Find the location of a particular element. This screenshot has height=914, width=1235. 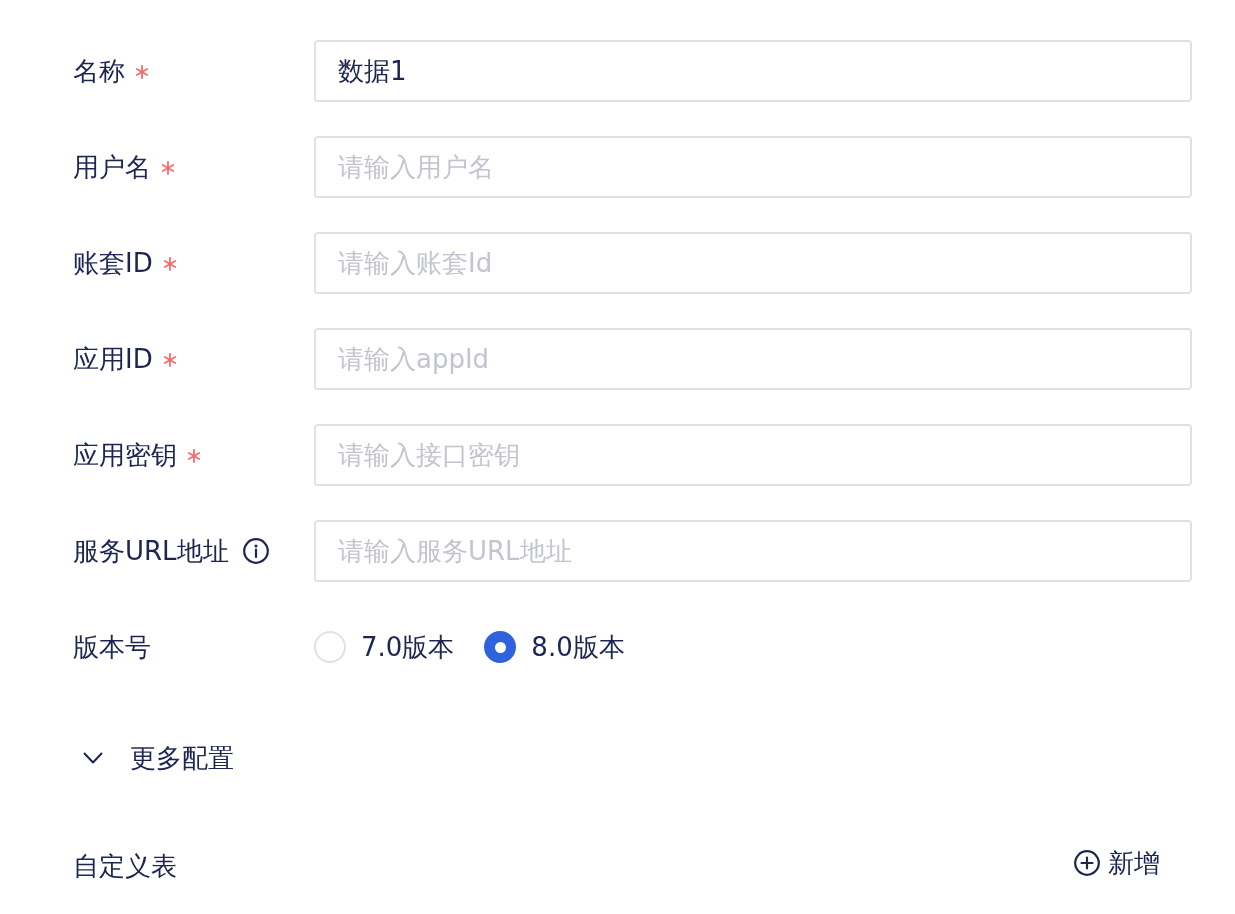

add-button: 新增 is located at coordinates (1117, 863).